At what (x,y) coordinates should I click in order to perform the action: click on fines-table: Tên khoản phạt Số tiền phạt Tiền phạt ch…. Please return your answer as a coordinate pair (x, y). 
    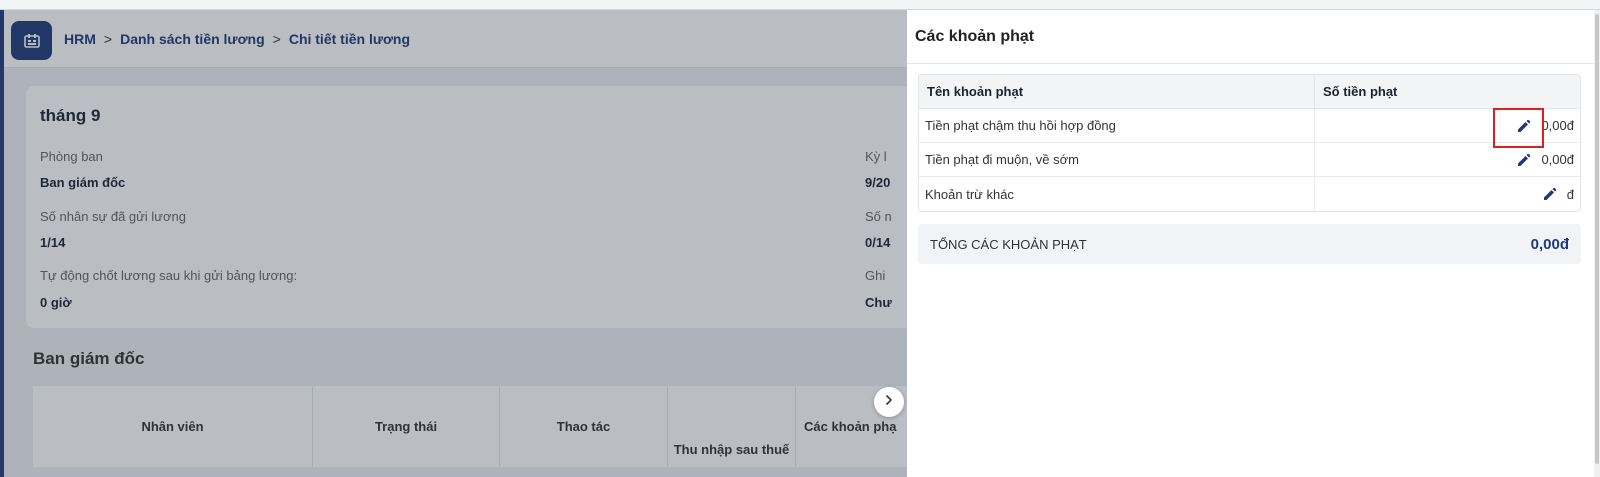
    Looking at the image, I should click on (1249, 143).